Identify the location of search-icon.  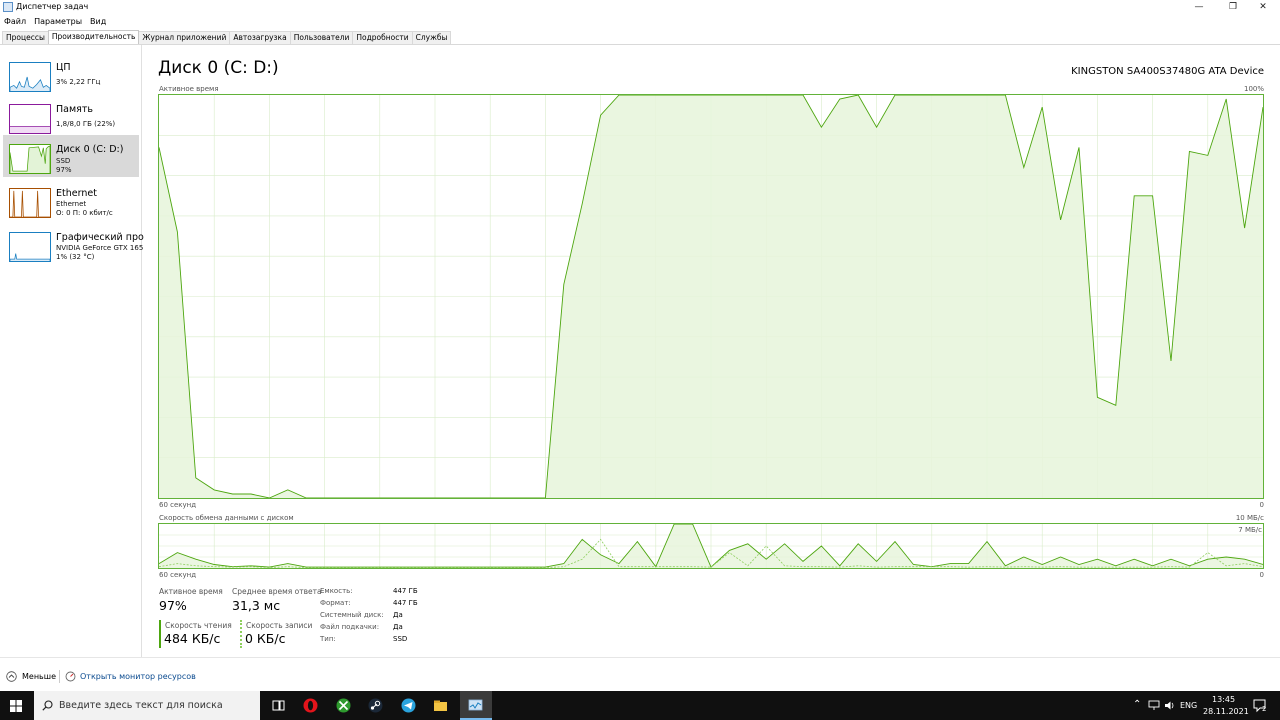
(47, 705).